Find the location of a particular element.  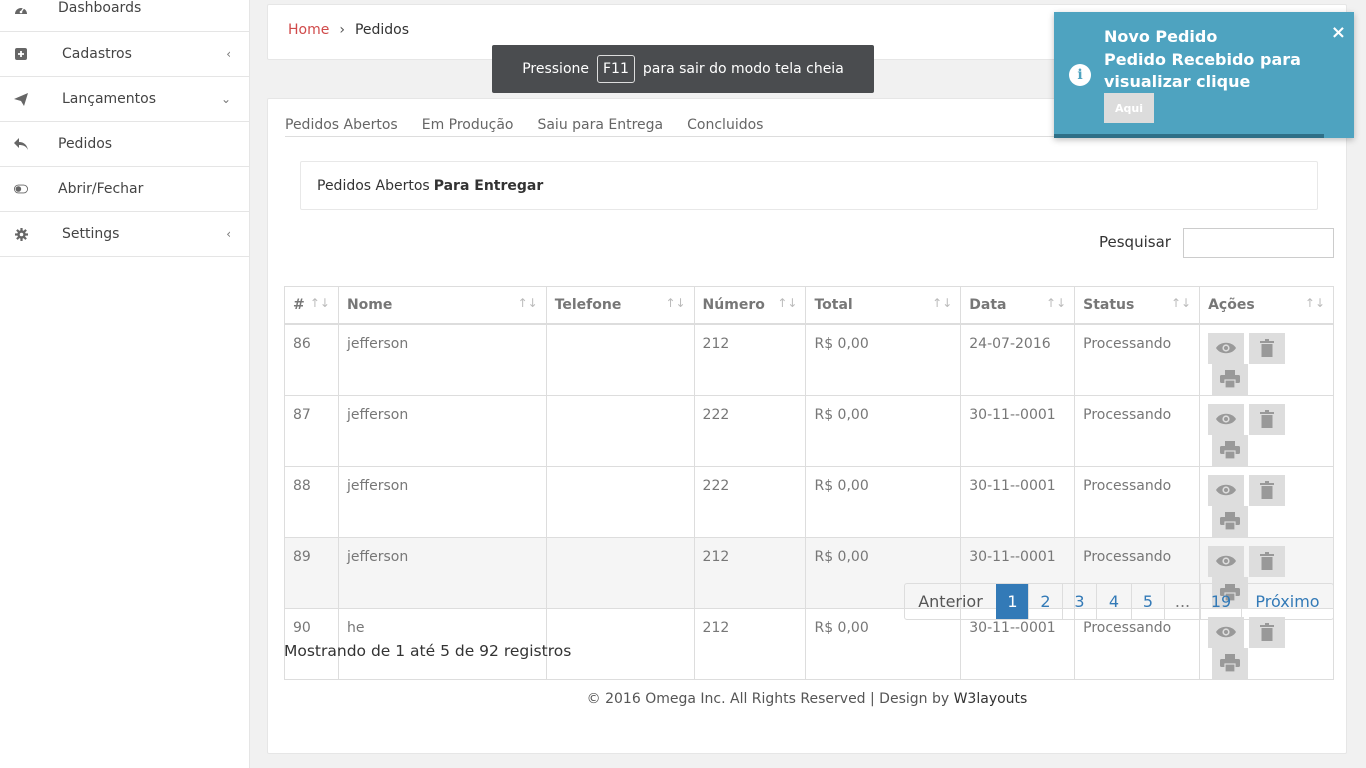

gear-icon is located at coordinates (21, 234).